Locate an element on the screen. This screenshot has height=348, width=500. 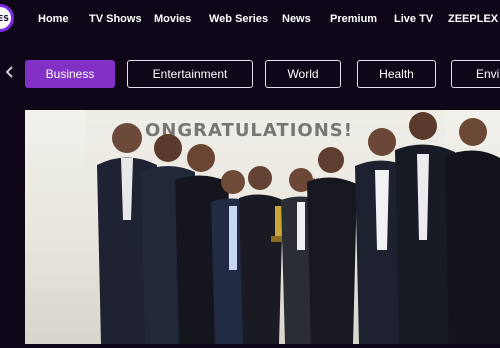
chevron-left-icon is located at coordinates (9, 72).